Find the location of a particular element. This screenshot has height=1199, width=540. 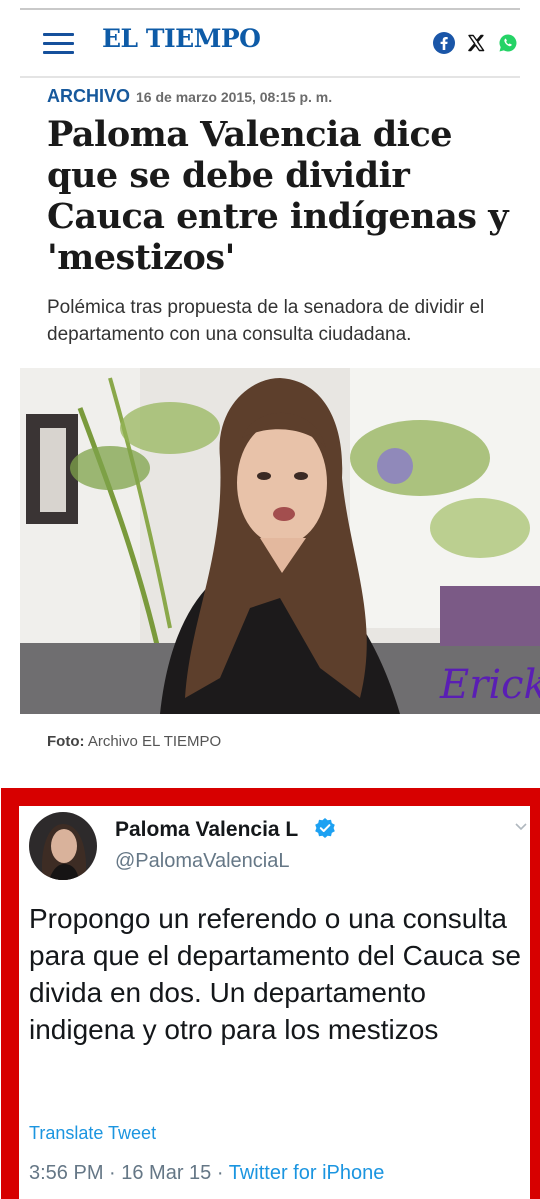

facebook-icon is located at coordinates (444, 43).